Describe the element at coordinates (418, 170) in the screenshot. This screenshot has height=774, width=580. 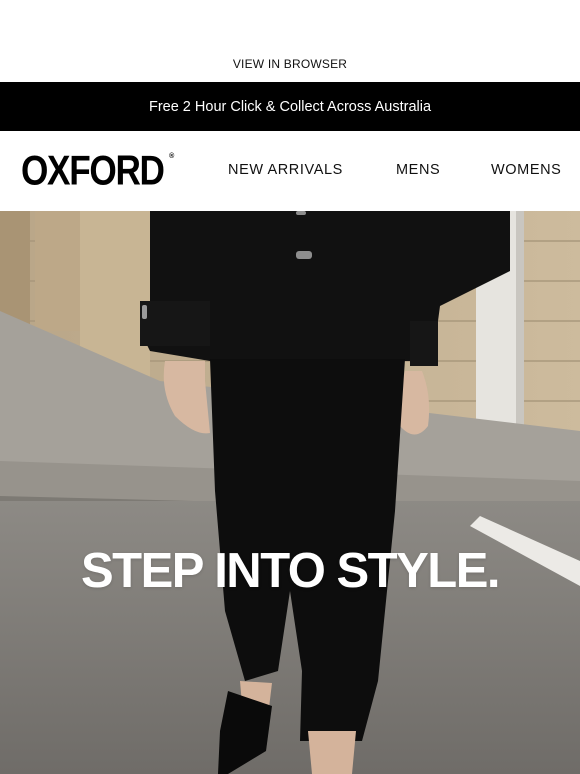
I see `nav-mens: MENS` at that location.